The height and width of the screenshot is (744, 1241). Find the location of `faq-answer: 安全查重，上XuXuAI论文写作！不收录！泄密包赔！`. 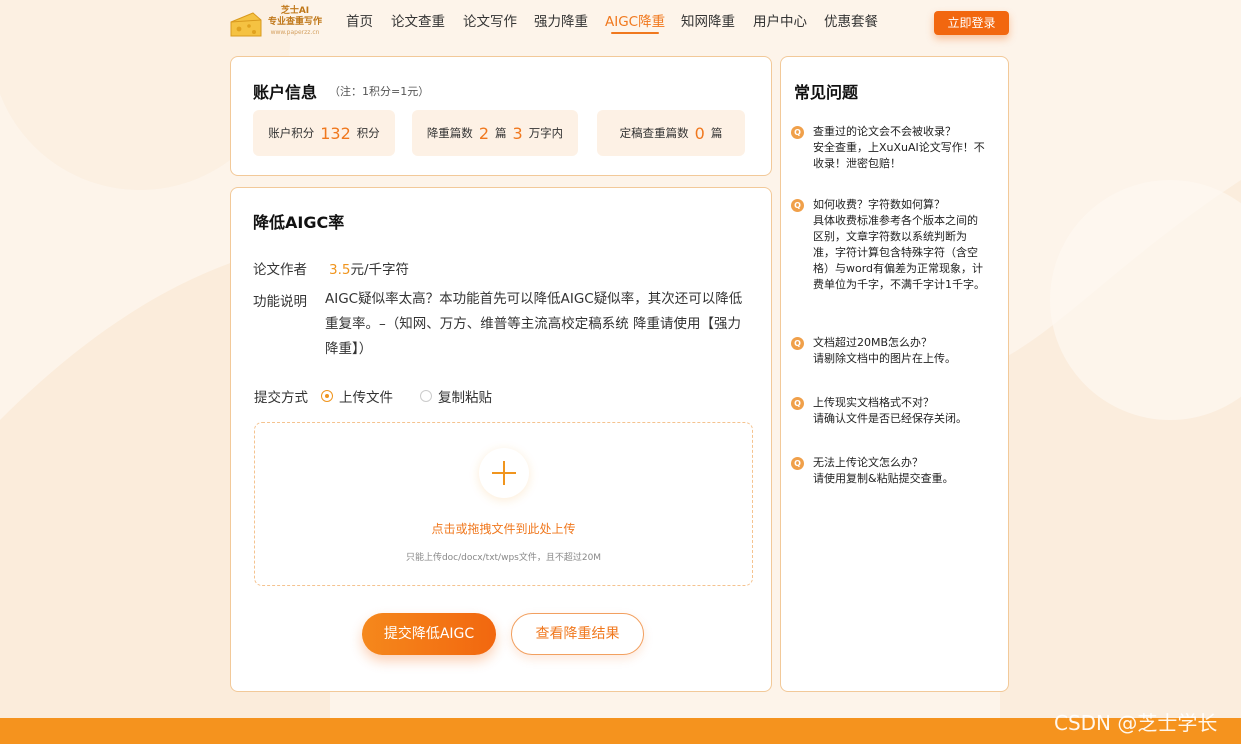

faq-answer: 安全查重，上XuXuAI论文写作！不收录！泄密包赔！ is located at coordinates (899, 155).